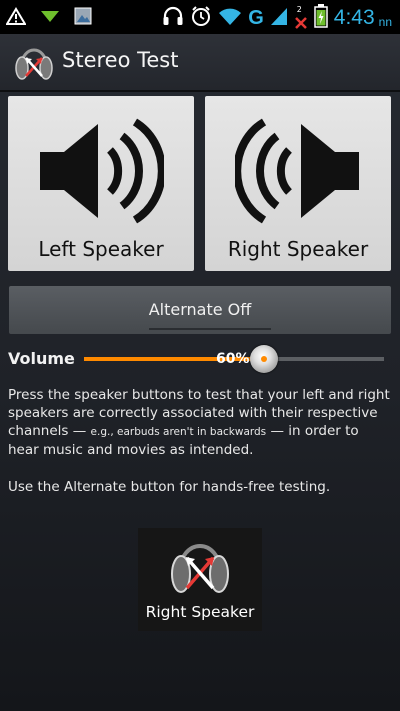 Image resolution: width=400 pixels, height=711 pixels. I want to click on app-title: Stereo Test, so click(120, 60).